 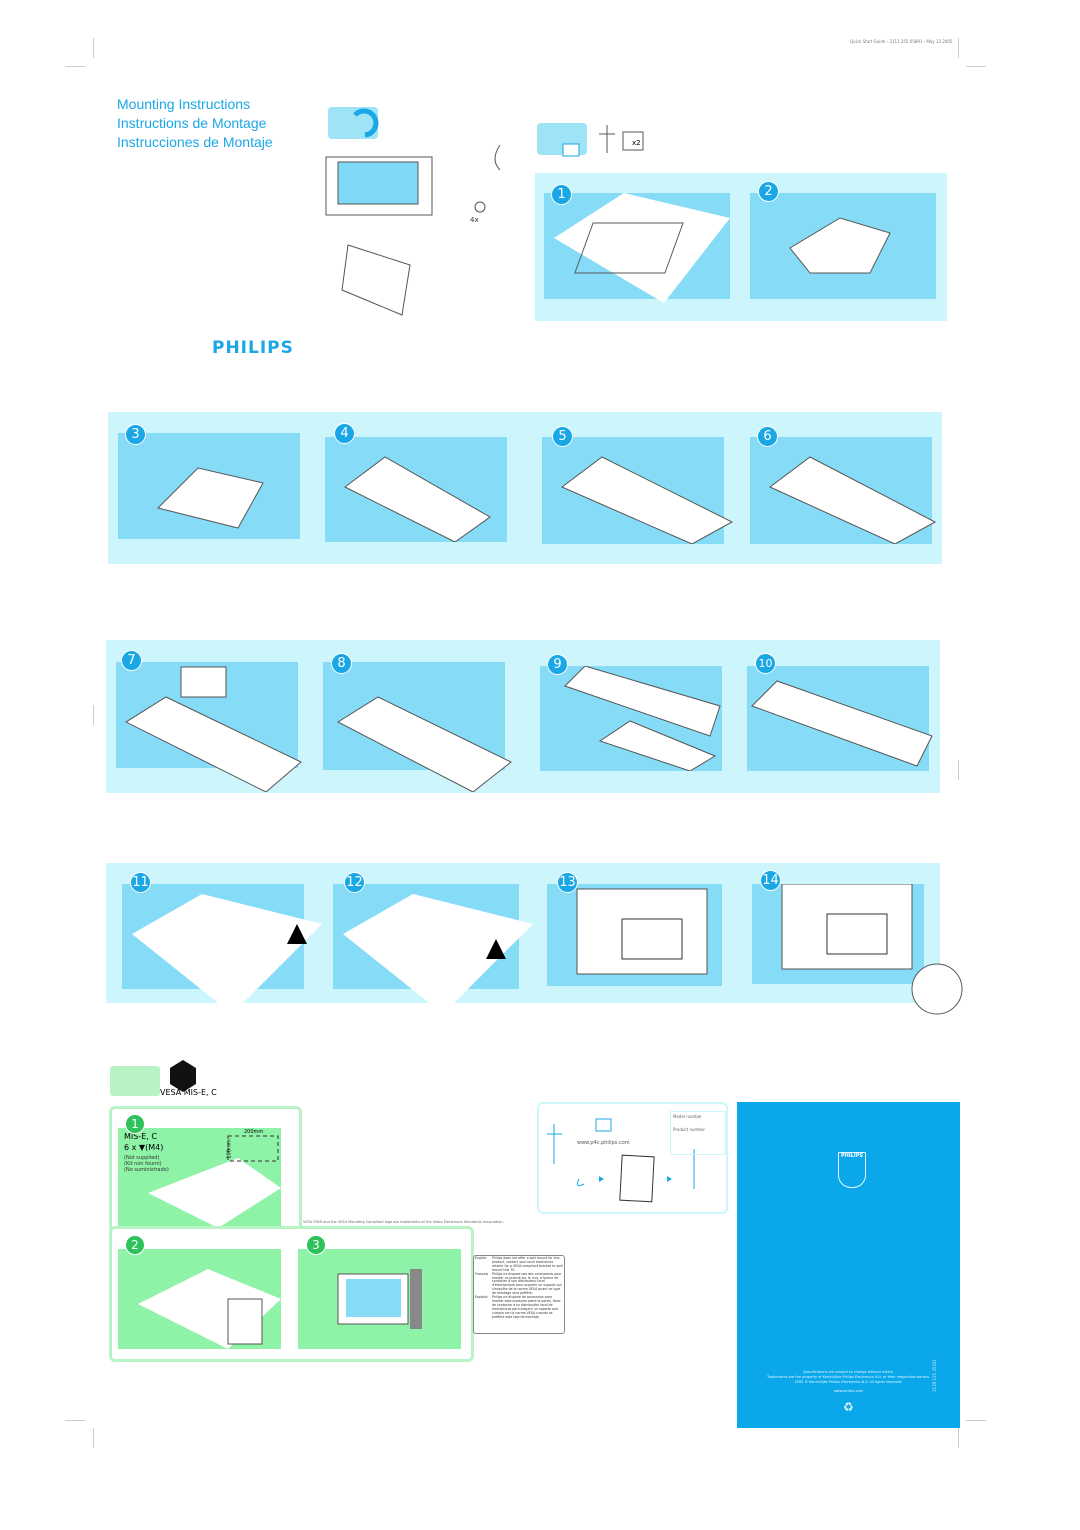 What do you see at coordinates (636, 143) in the screenshot?
I see `bracket-count: x2` at bounding box center [636, 143].